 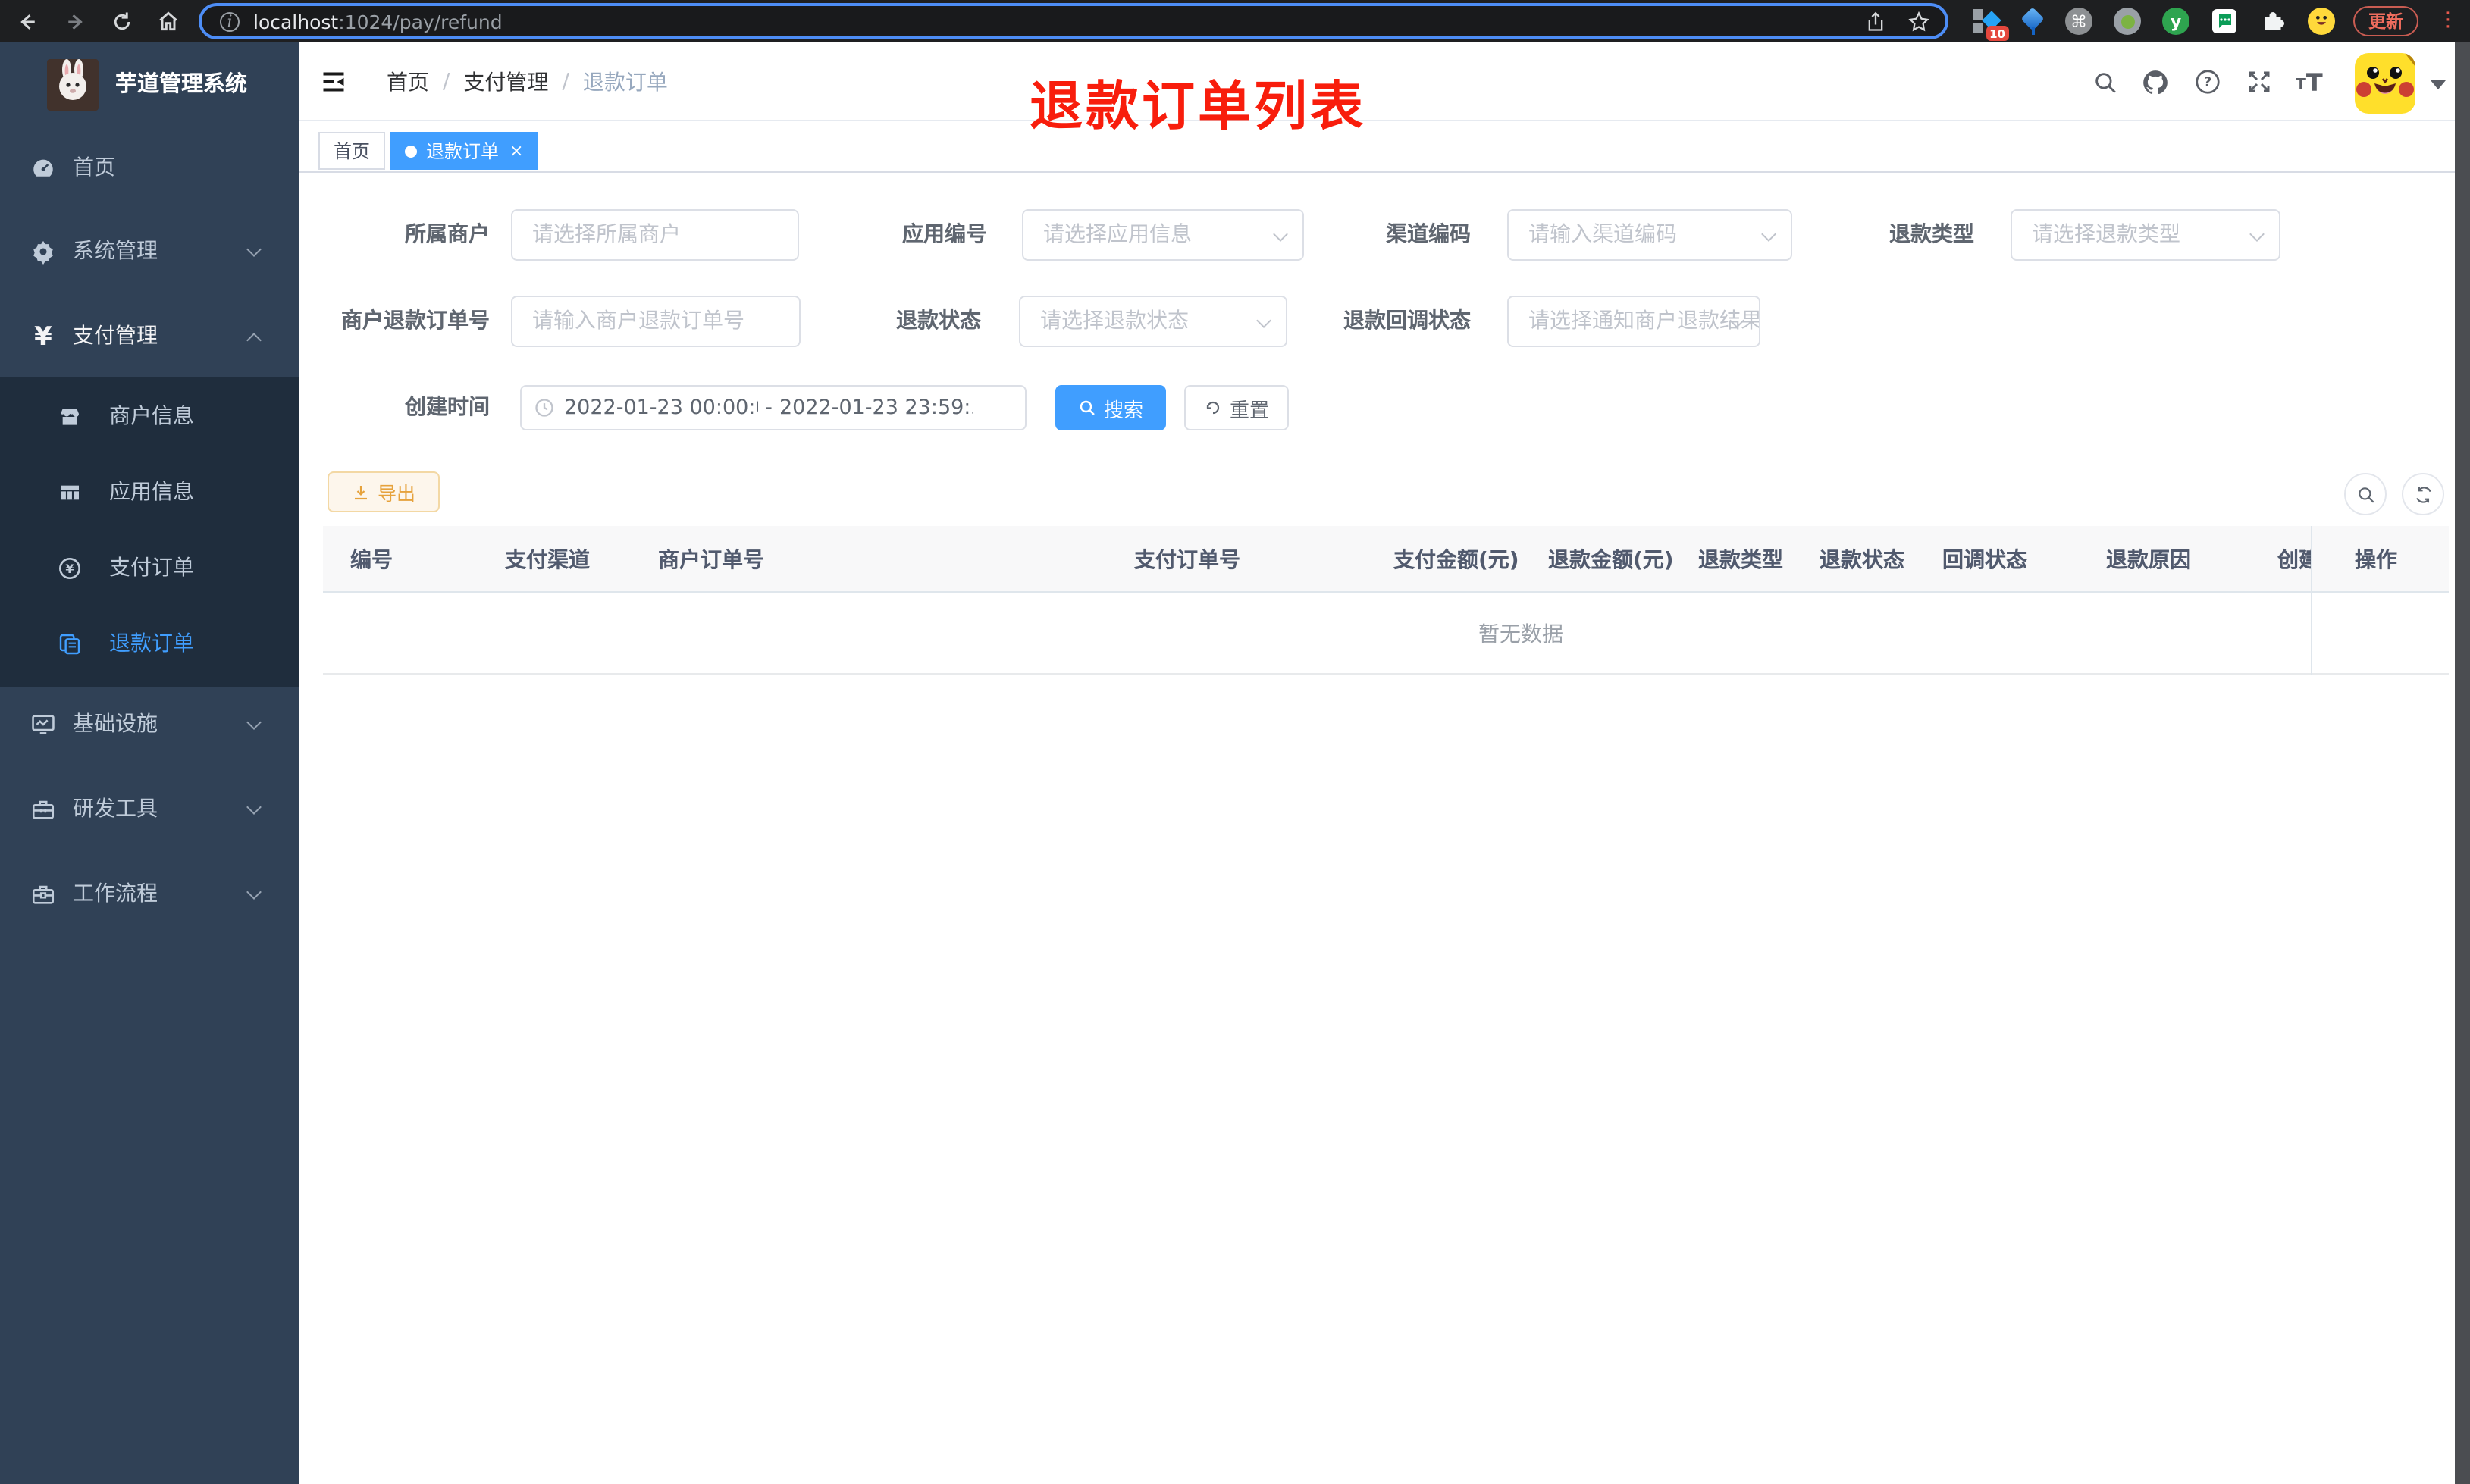 I want to click on github-icon, so click(x=2154, y=81).